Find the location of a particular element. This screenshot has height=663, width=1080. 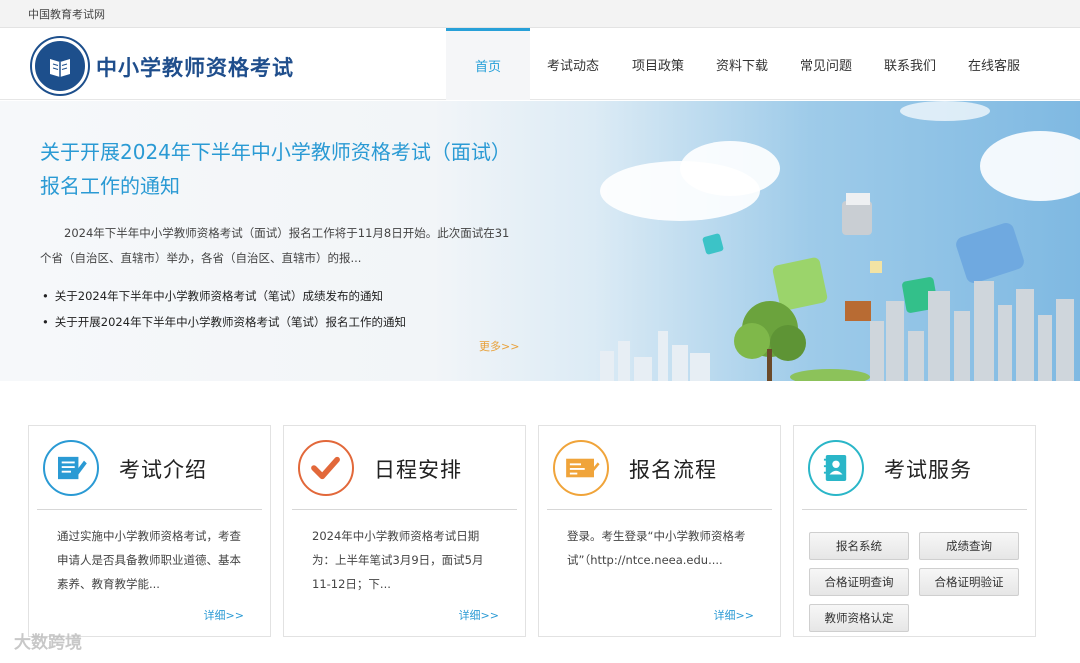

card-title: 日程安排 is located at coordinates (418, 469).